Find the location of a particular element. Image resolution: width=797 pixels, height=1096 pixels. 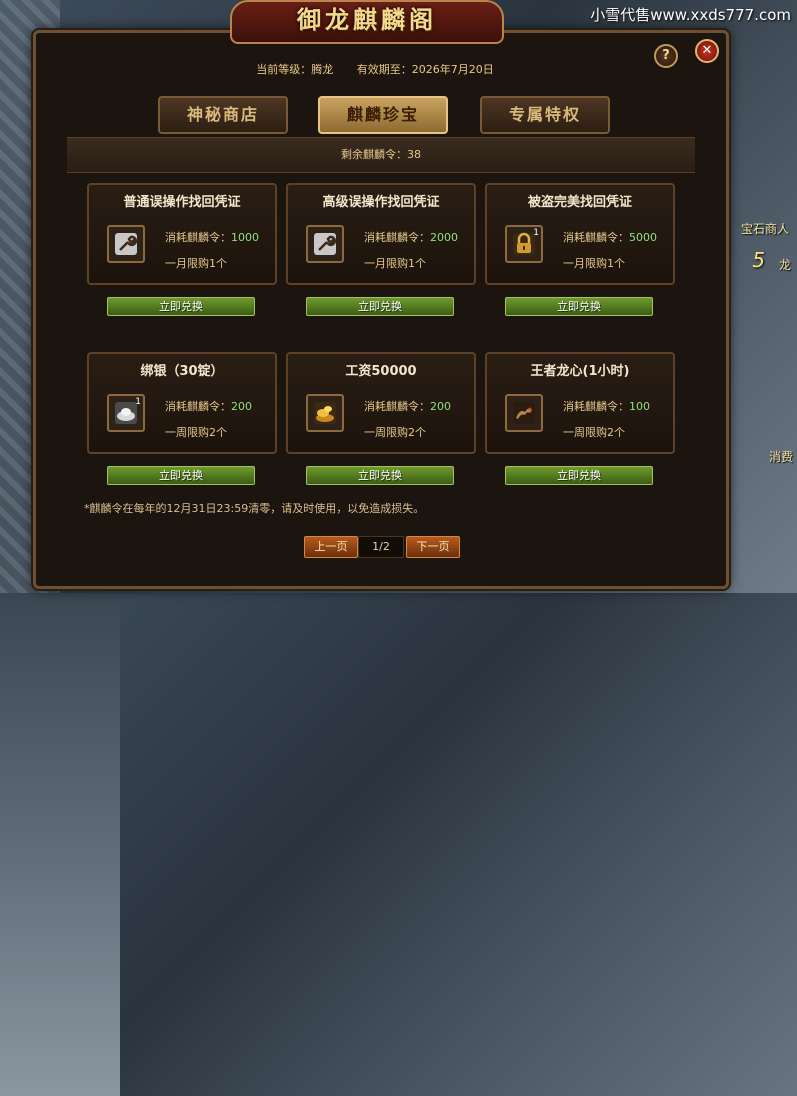

item-cost: 消耗麒麟令：1000 is located at coordinates (212, 237).